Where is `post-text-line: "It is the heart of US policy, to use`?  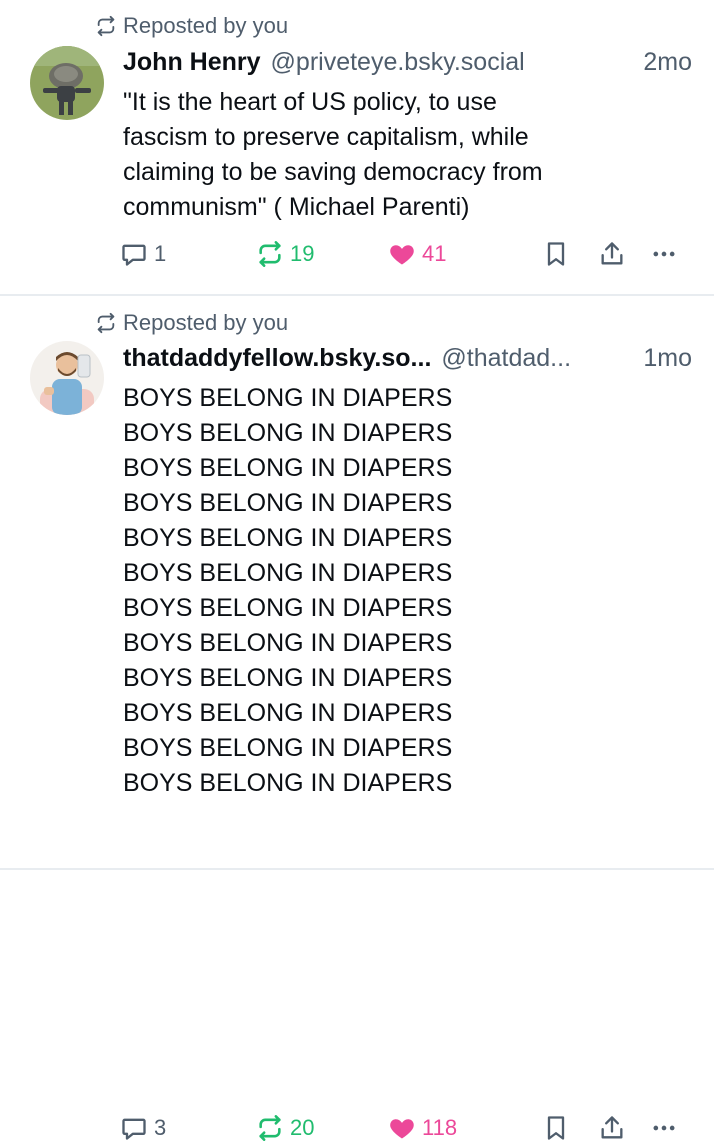 post-text-line: "It is the heart of US policy, to use is located at coordinates (310, 102).